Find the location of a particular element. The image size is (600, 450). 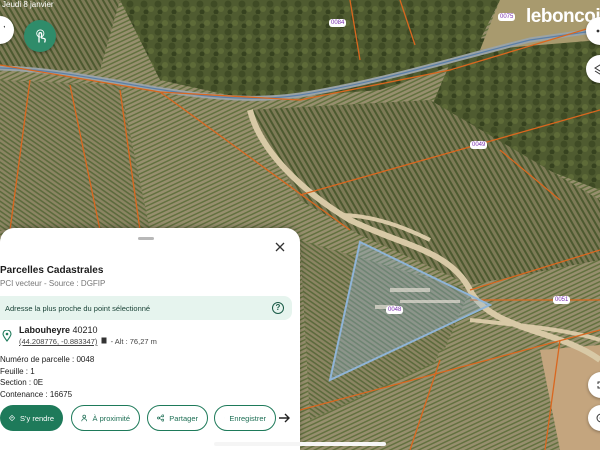

close-icon is located at coordinates (280, 247).